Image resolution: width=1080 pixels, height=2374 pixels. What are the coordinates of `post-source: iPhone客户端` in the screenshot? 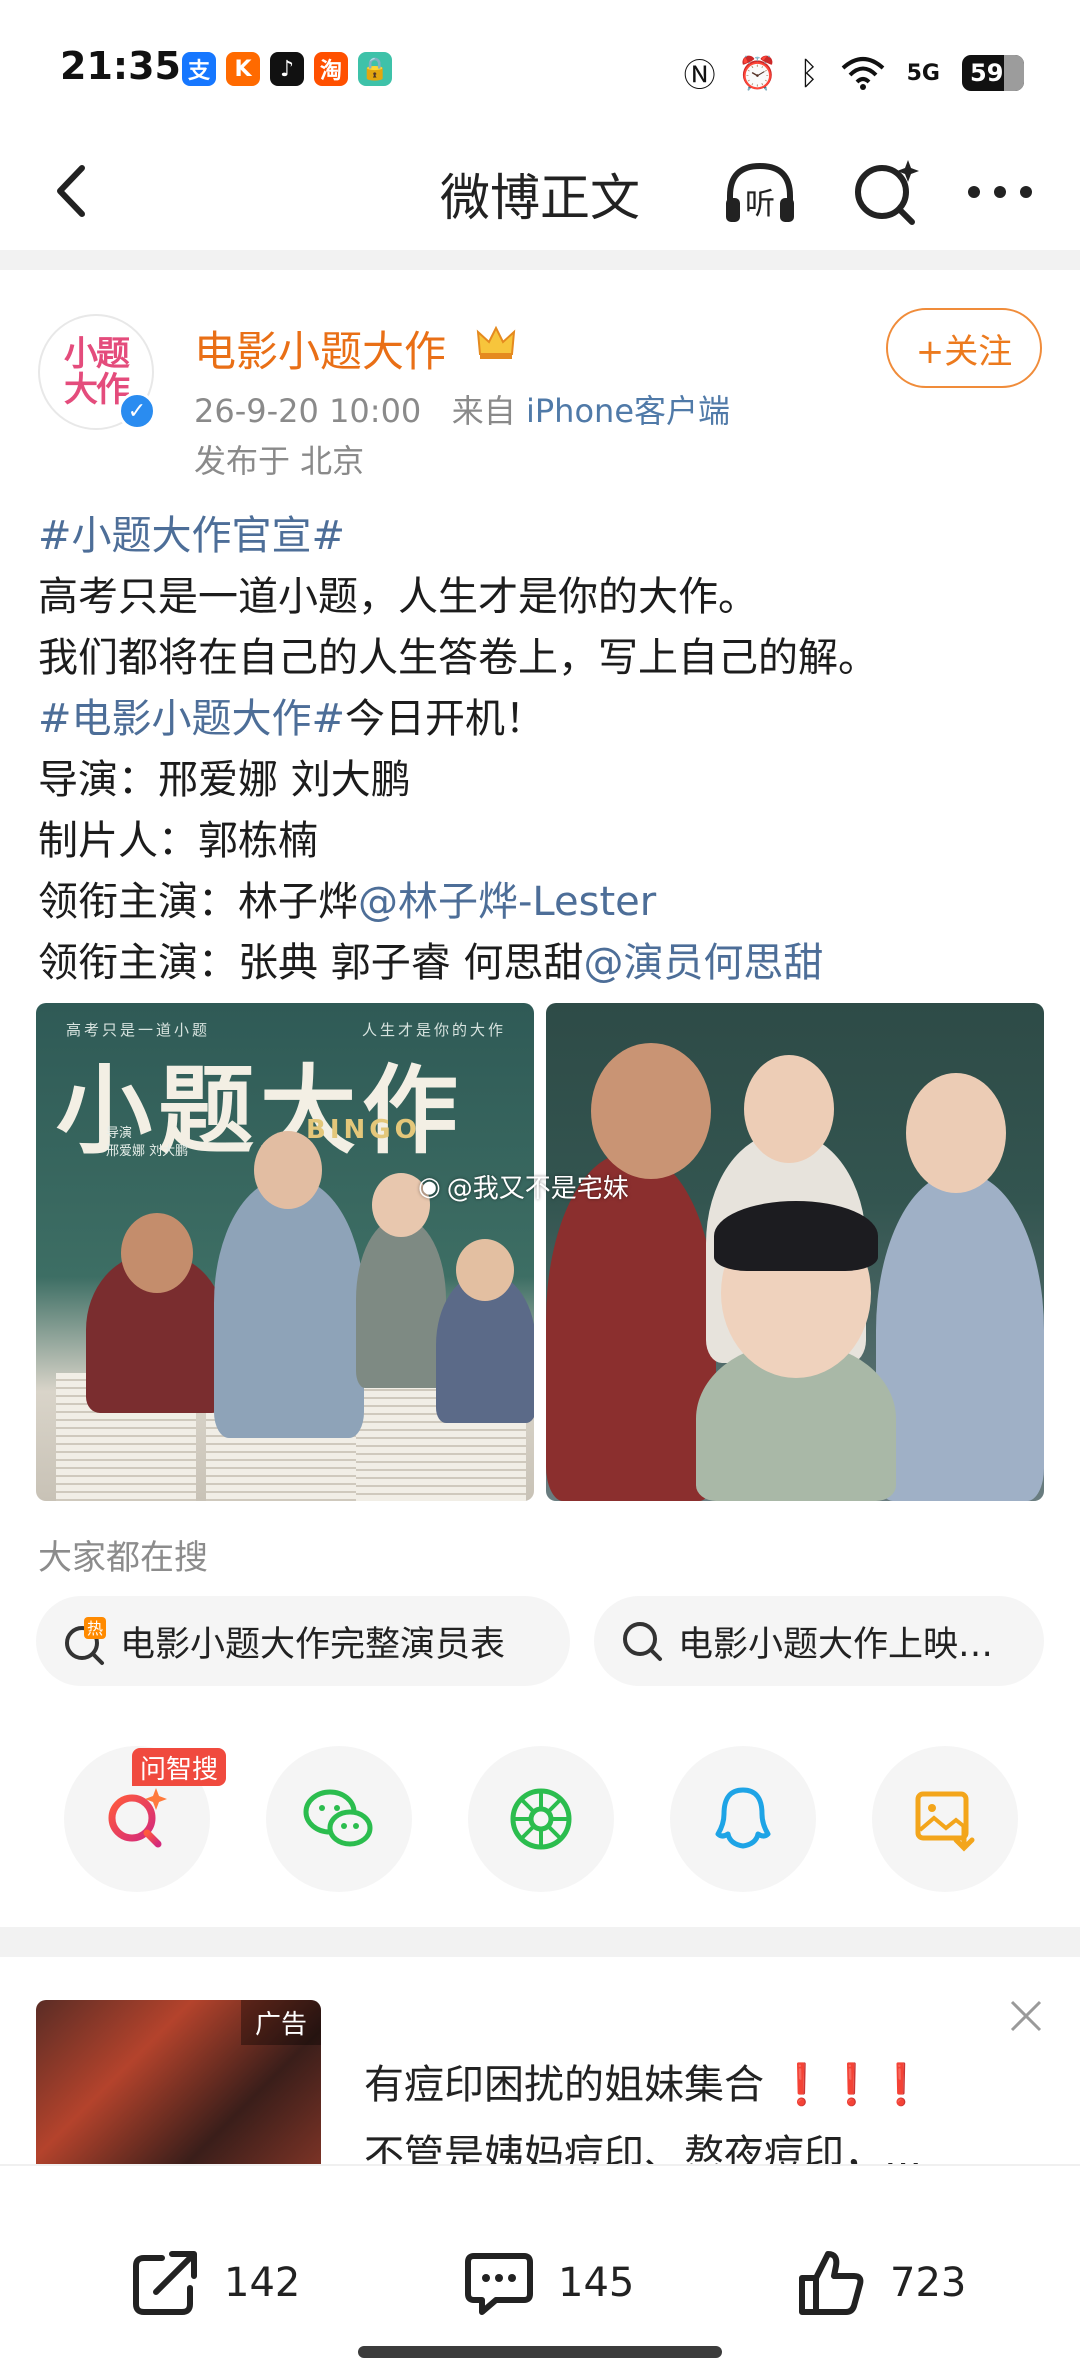 It's located at (628, 411).